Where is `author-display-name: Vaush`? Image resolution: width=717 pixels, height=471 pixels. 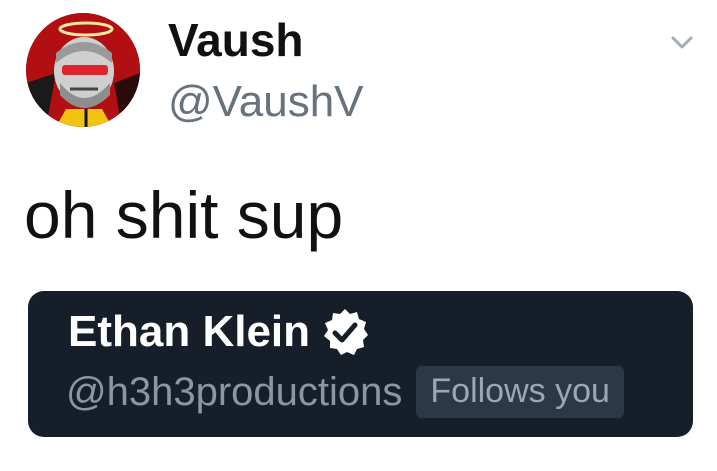 author-display-name: Vaush is located at coordinates (236, 40).